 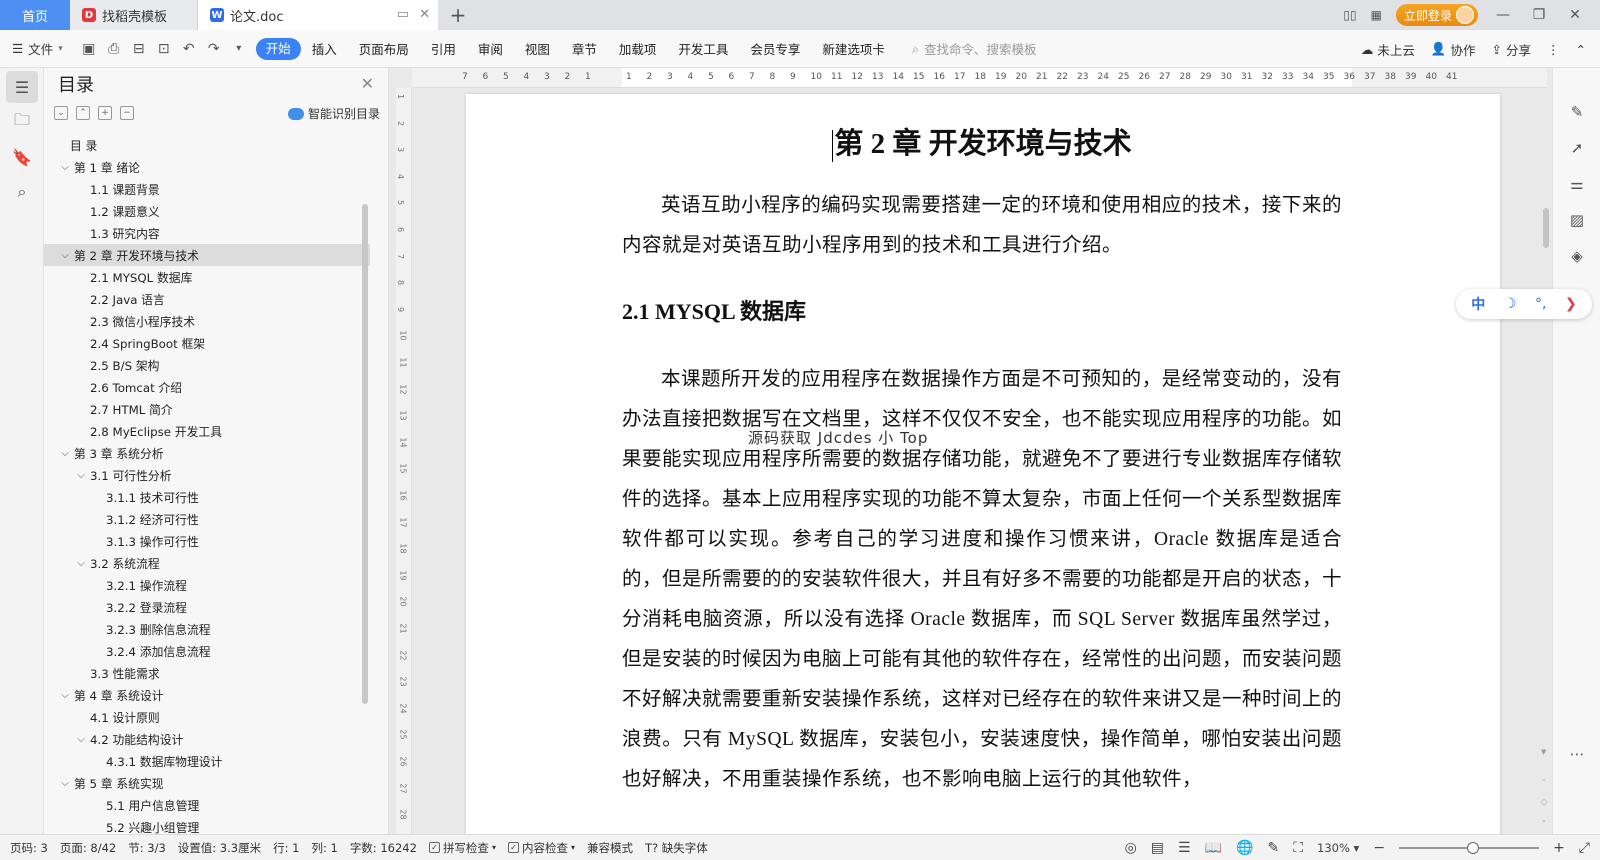 I want to click on redo-icon: ↷, so click(x=214, y=49).